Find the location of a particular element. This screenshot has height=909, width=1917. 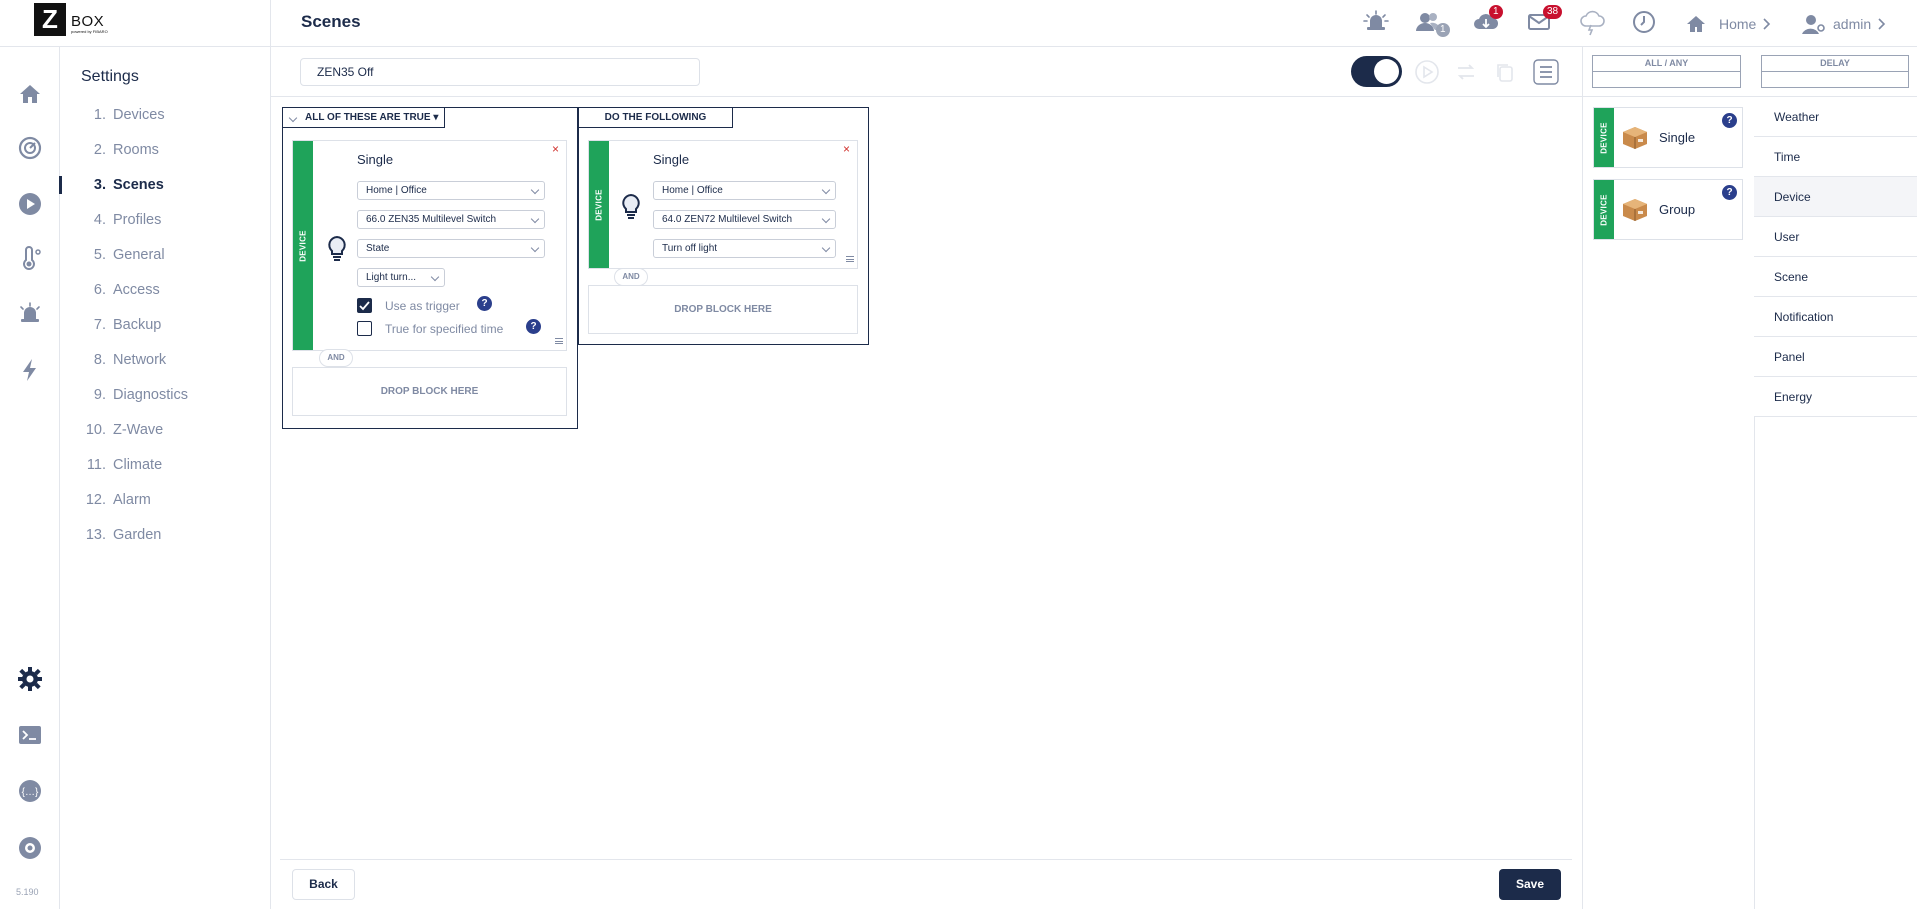

settings-item-diagnostics: 9. Diagnostics is located at coordinates (136, 395).